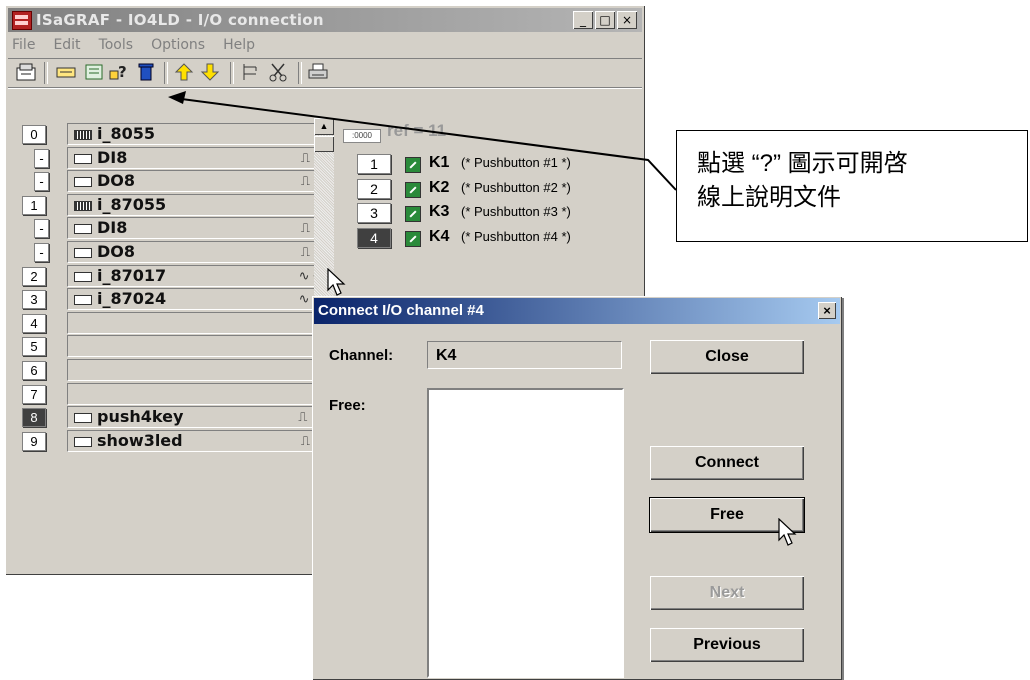 The height and width of the screenshot is (680, 1030). What do you see at coordinates (827, 310) in the screenshot?
I see `dialog-close-icon: ×` at bounding box center [827, 310].